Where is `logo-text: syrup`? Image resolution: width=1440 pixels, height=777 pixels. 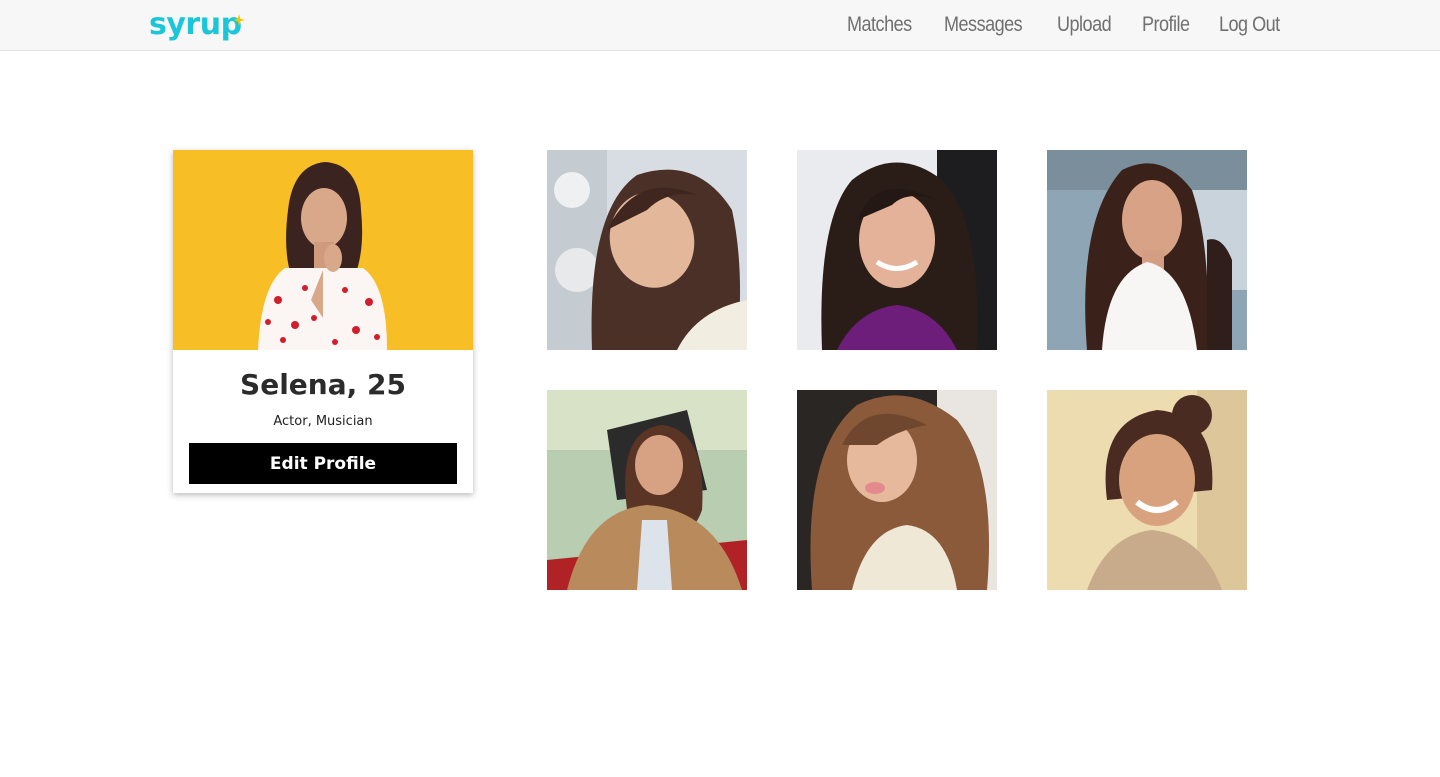
logo-text: syrup is located at coordinates (195, 24).